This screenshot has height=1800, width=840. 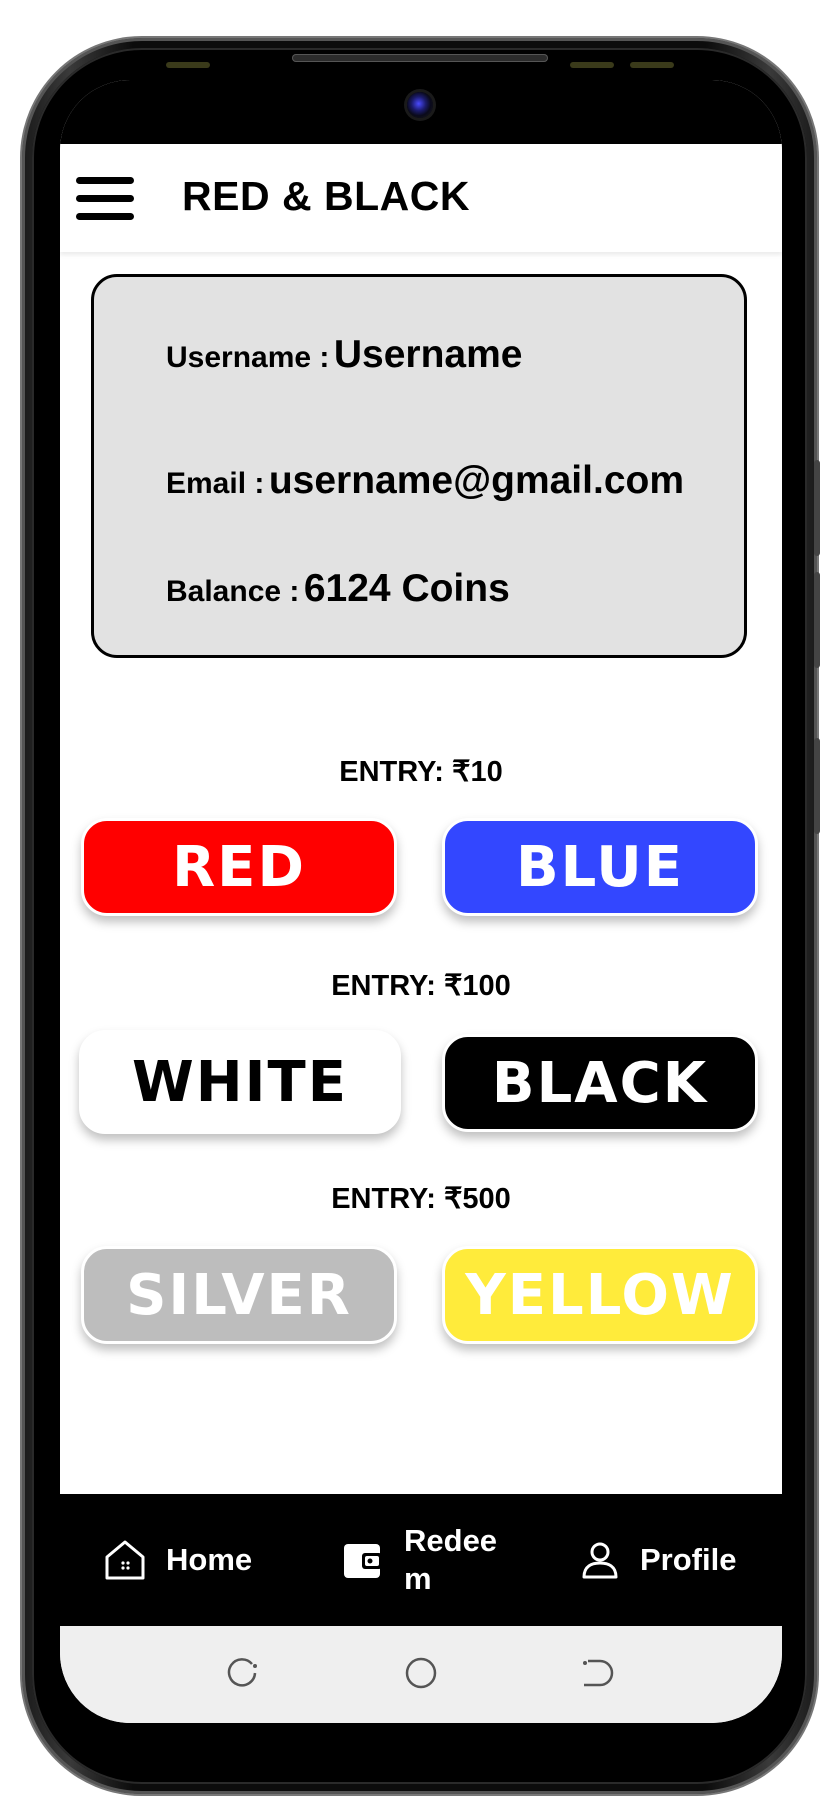 What do you see at coordinates (817, 620) in the screenshot?
I see `volume-down-button` at bounding box center [817, 620].